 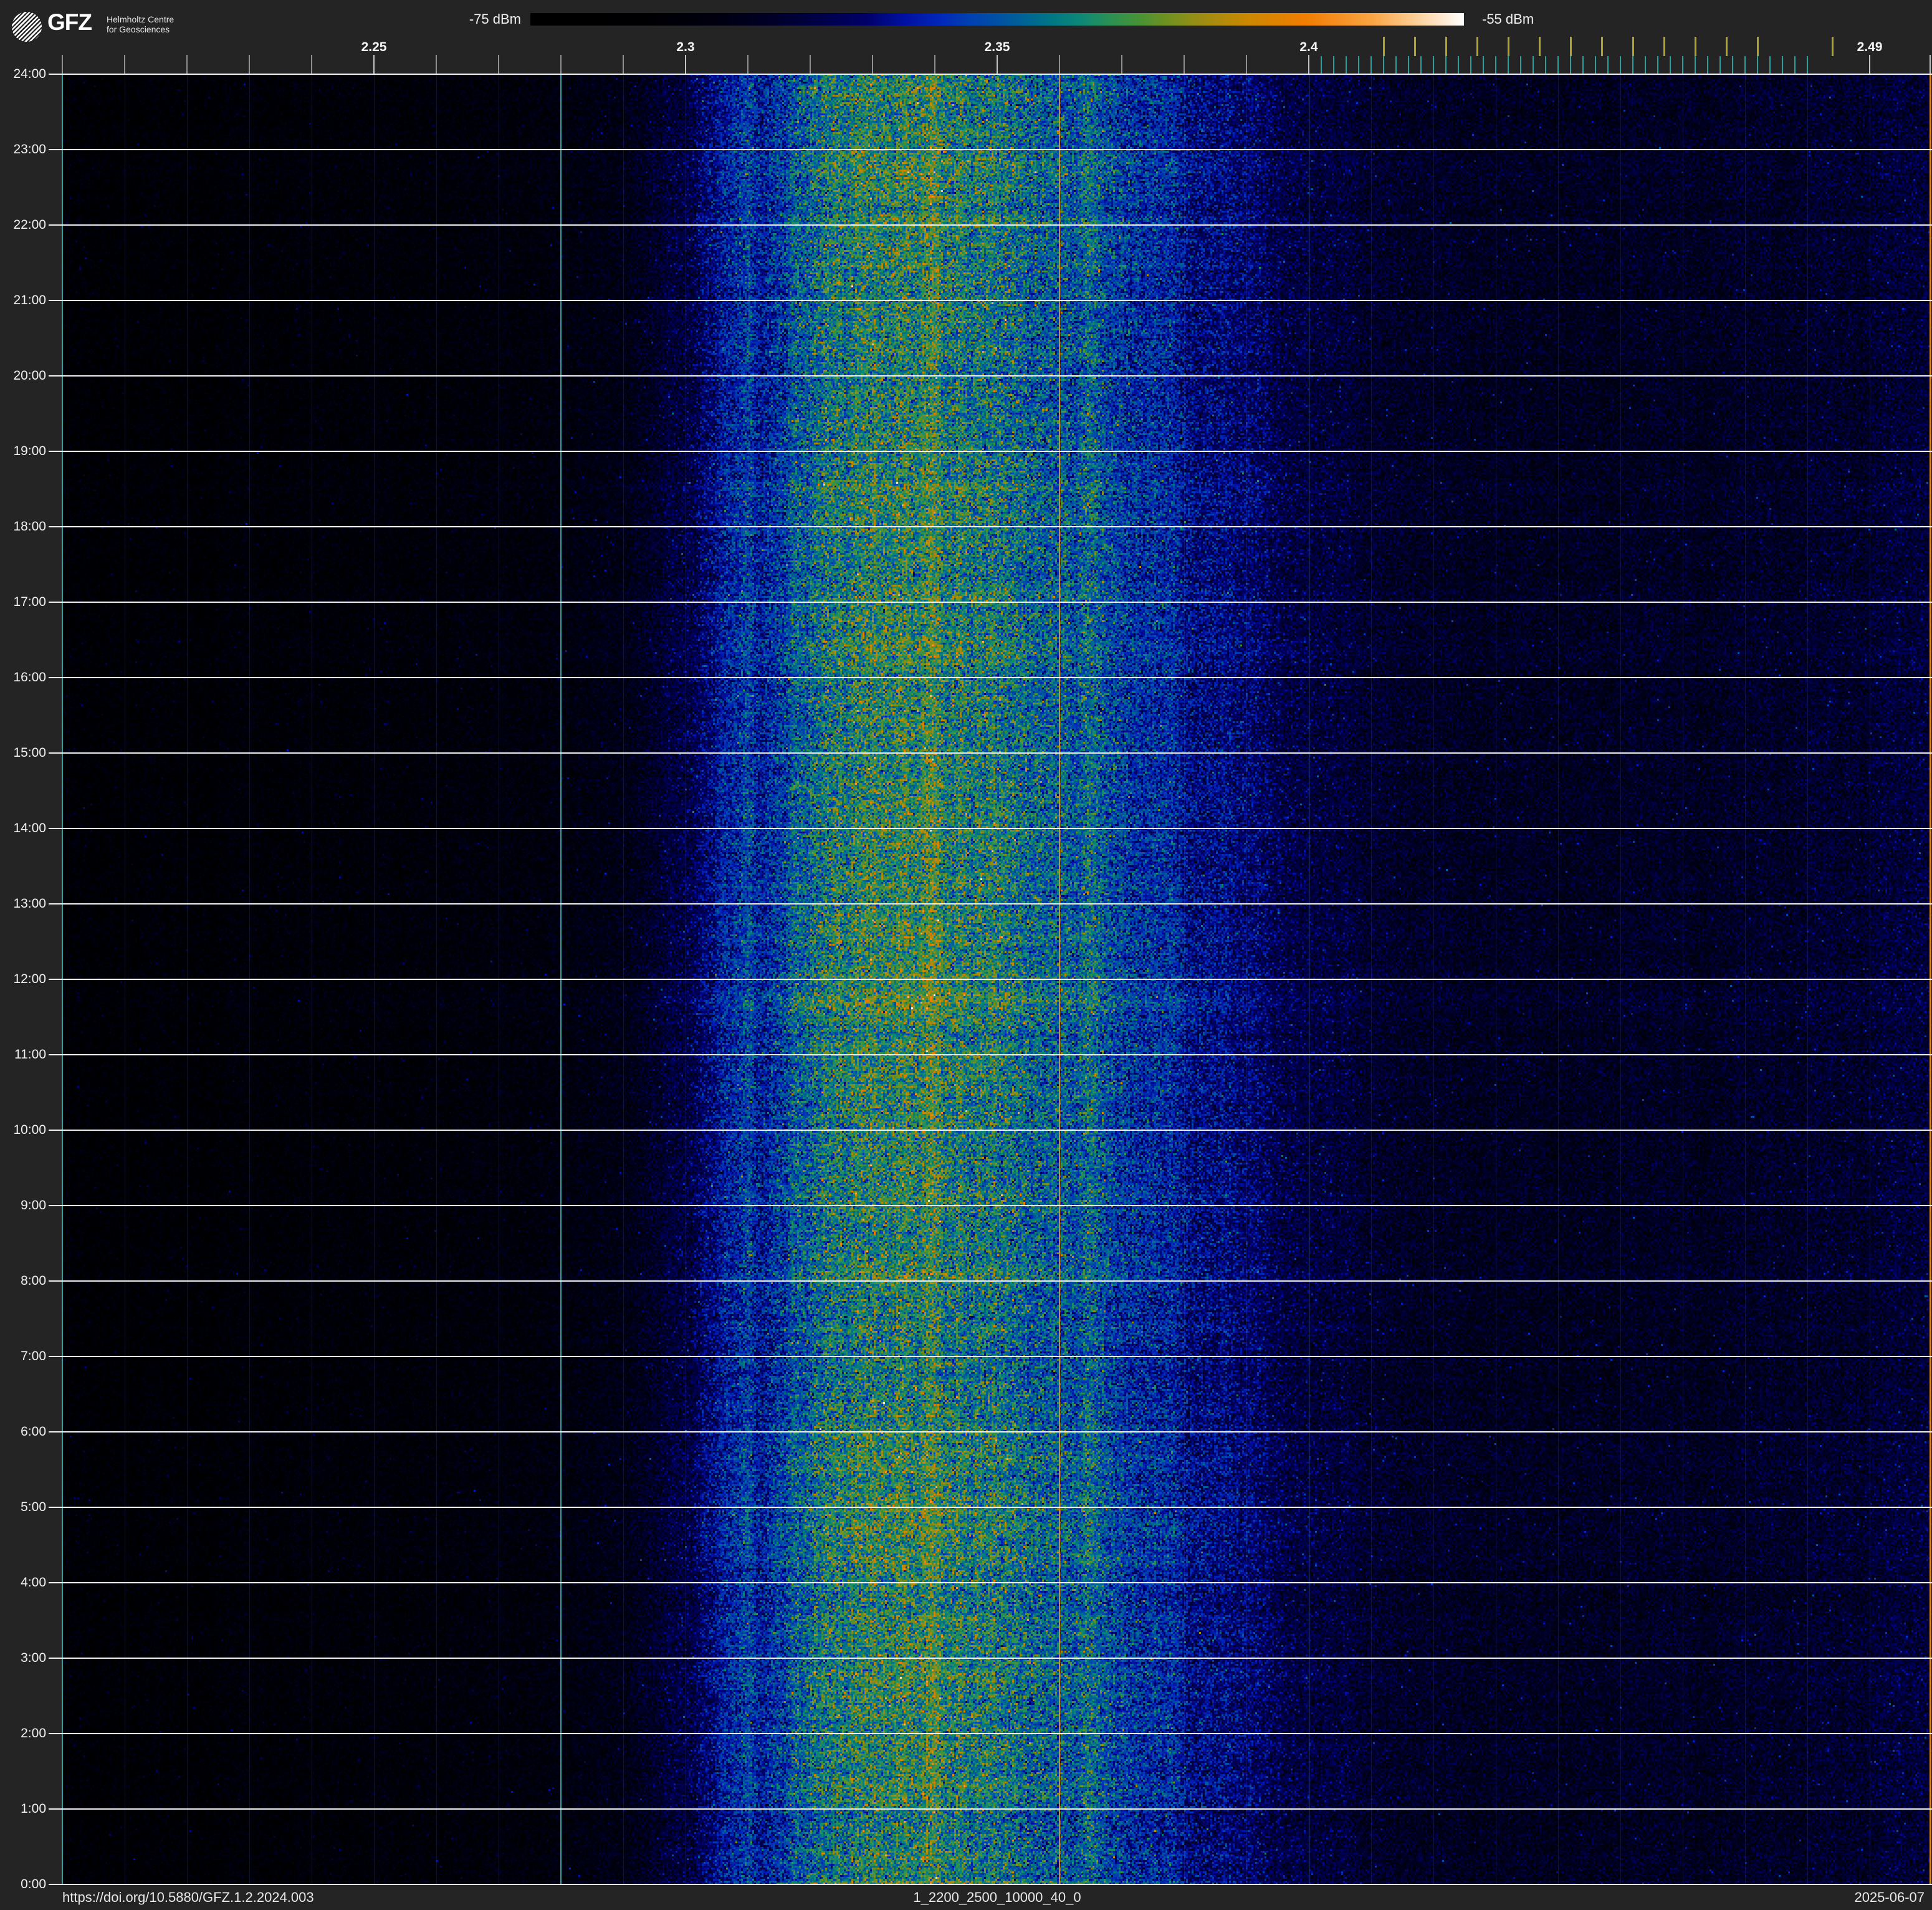 What do you see at coordinates (29, 1130) in the screenshot?
I see `hour-label: 10:00` at bounding box center [29, 1130].